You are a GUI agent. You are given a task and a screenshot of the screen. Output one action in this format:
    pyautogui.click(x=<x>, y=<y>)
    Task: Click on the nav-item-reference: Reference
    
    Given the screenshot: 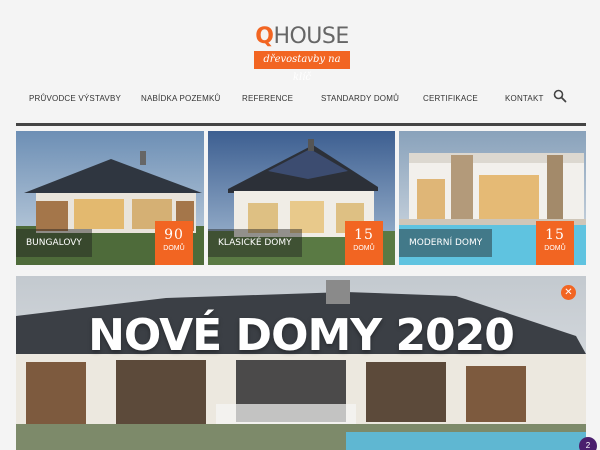 What is the action you would take?
    pyautogui.click(x=267, y=99)
    